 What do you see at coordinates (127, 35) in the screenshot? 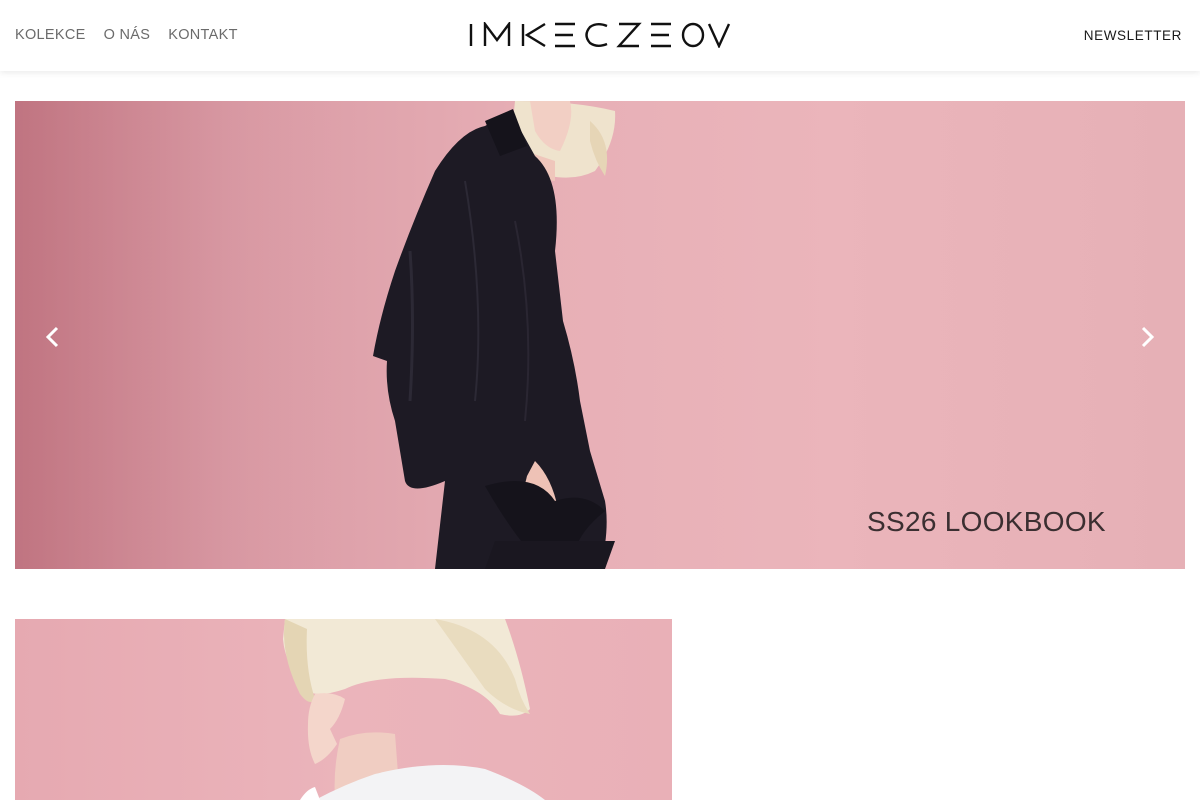
I see `nav-o-nas: O NÁS` at bounding box center [127, 35].